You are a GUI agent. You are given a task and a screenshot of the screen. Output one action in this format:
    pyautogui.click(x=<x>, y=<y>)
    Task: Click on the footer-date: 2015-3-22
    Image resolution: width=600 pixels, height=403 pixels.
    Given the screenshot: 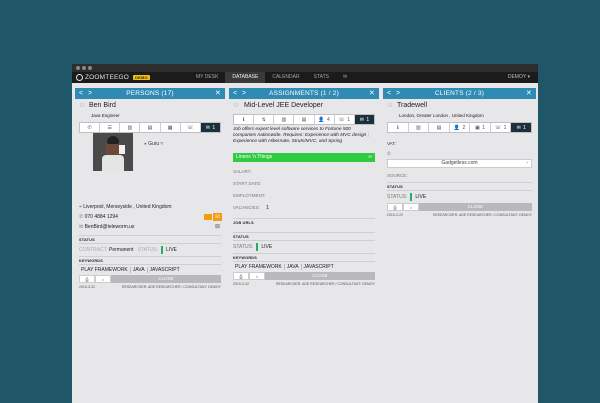 What is the action you would take?
    pyautogui.click(x=395, y=215)
    